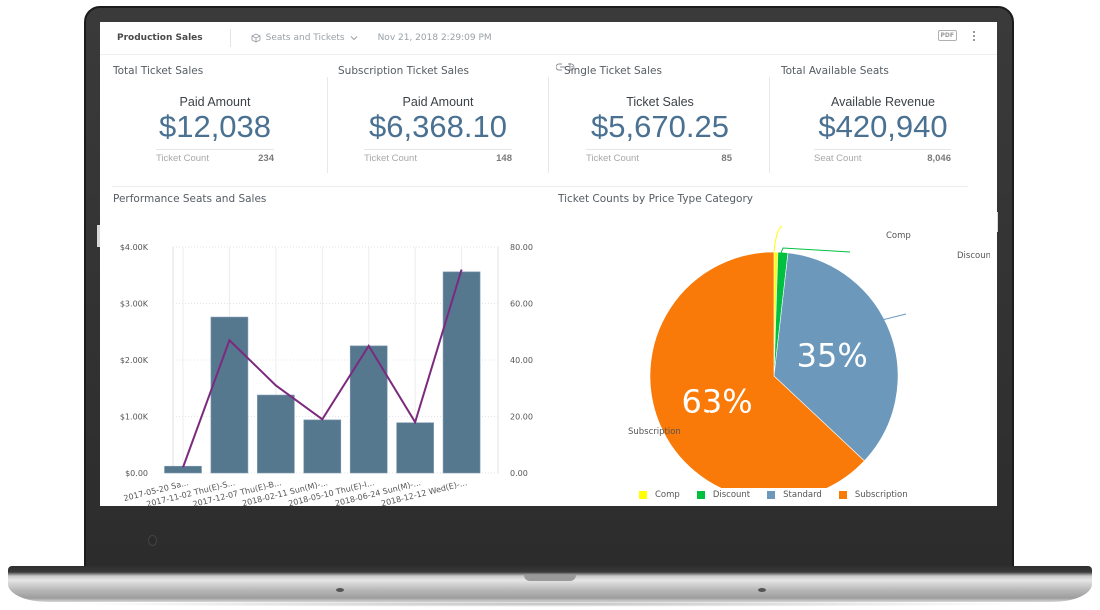 The width and height of the screenshot is (1100, 610). What do you see at coordinates (521, 360) in the screenshot?
I see `y-right-tick-label: 40.00` at bounding box center [521, 360].